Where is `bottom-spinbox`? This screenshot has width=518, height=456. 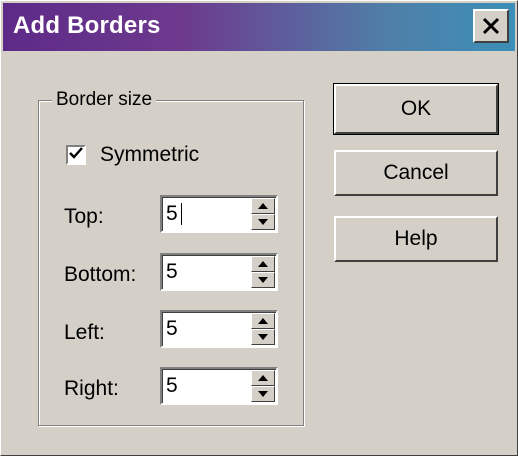 bottom-spinbox is located at coordinates (219, 272).